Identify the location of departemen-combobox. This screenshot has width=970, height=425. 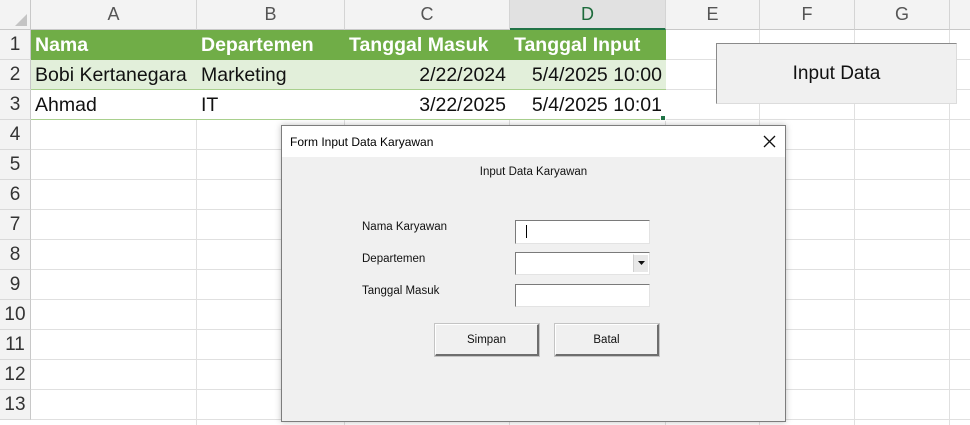
(582, 263).